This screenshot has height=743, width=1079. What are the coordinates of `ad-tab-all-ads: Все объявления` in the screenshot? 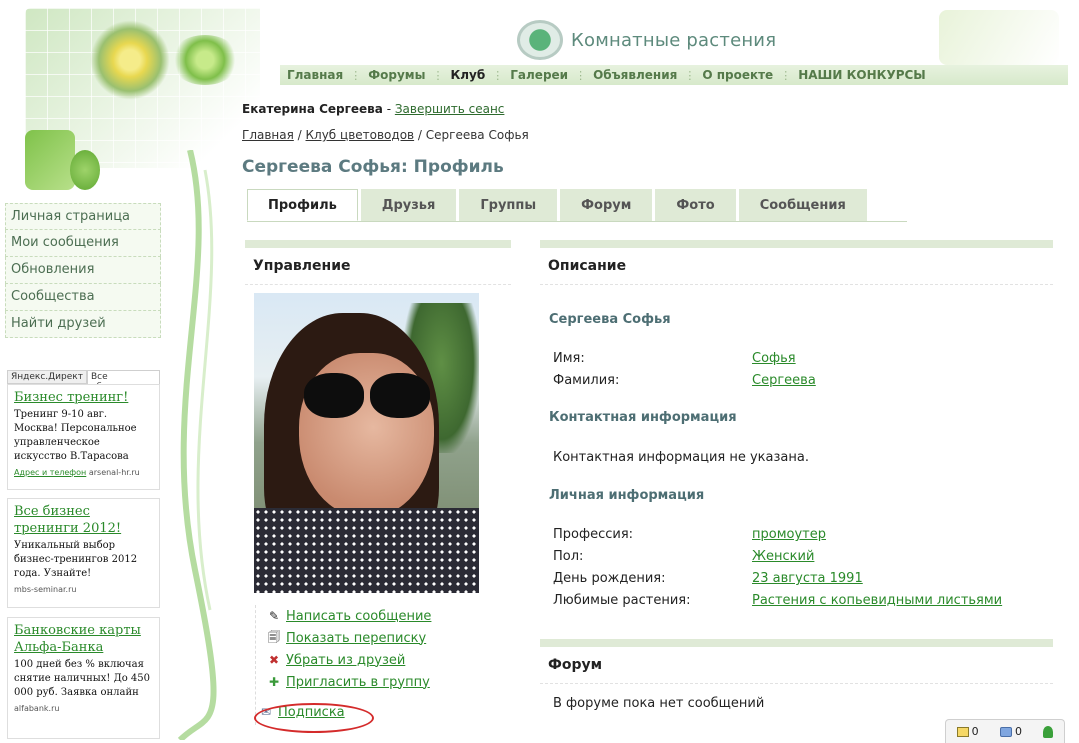 It's located at (123, 381).